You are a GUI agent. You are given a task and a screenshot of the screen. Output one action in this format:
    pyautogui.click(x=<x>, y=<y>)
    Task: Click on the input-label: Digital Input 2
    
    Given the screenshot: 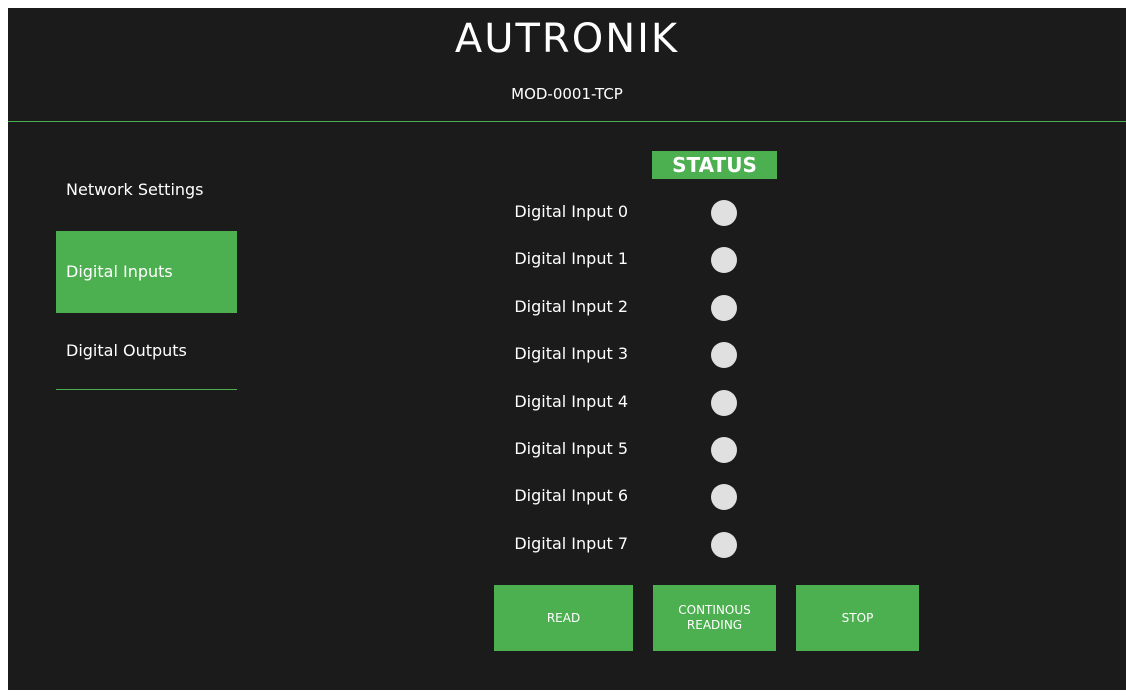 What is the action you would take?
    pyautogui.click(x=571, y=306)
    